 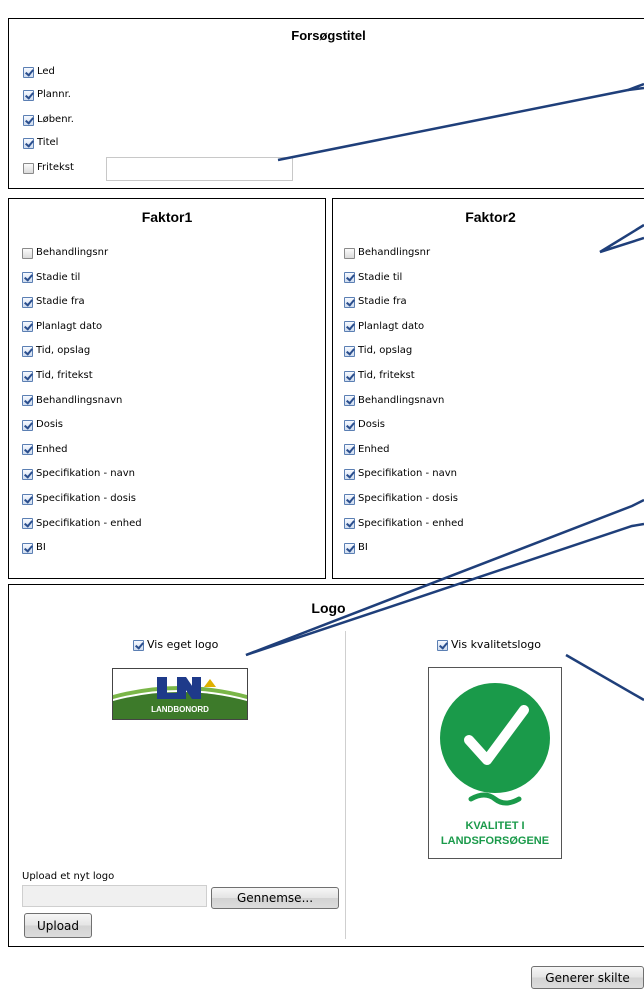 What do you see at coordinates (72, 252) in the screenshot?
I see `factor1-option-behandlingsnr-label: Behandlingsnr` at bounding box center [72, 252].